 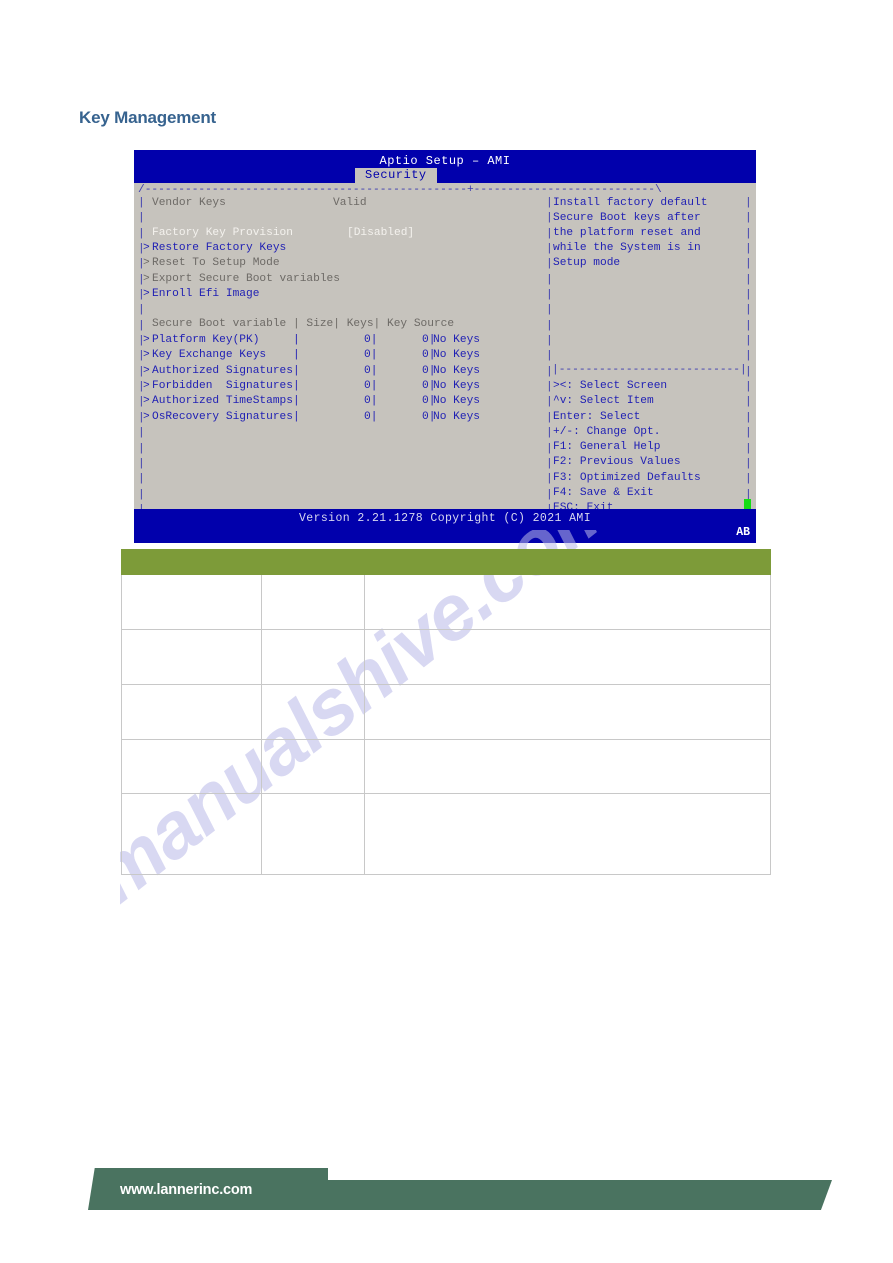 What do you see at coordinates (186, 1190) in the screenshot?
I see `footer-website-link: www.lannerinc.com` at bounding box center [186, 1190].